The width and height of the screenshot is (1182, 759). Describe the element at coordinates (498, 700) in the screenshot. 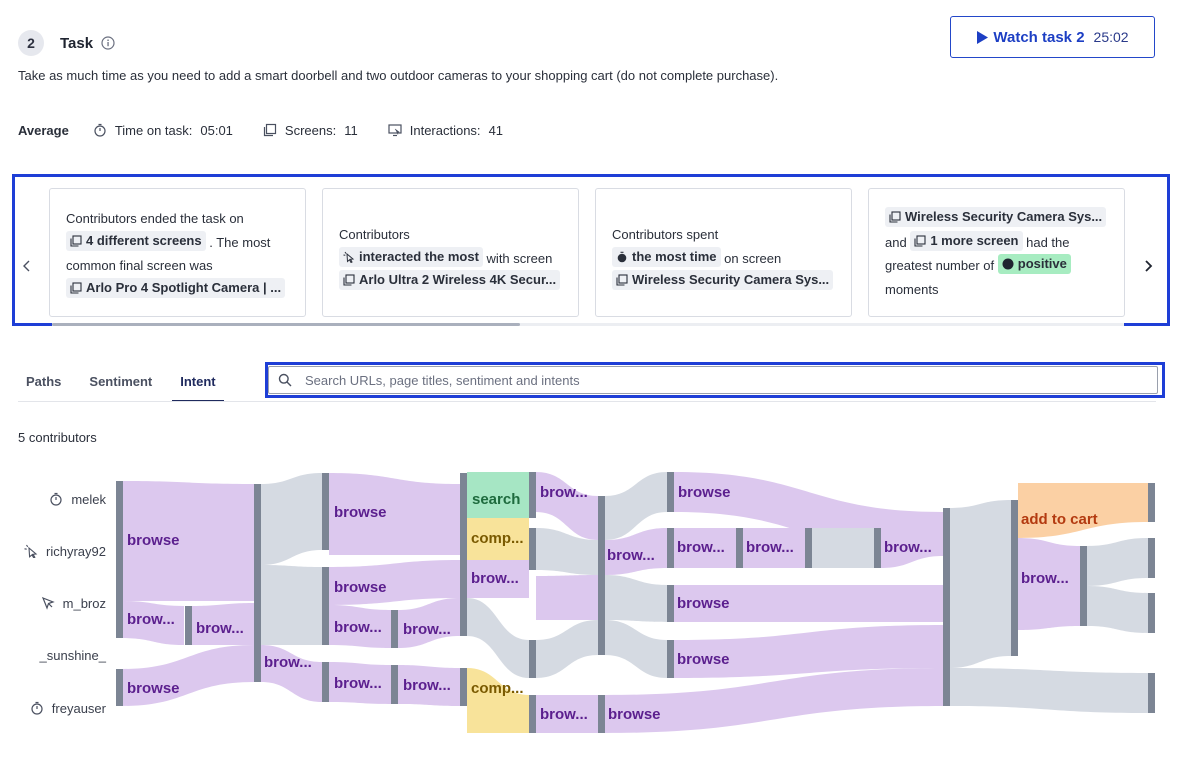

I see `flow-link-comp` at that location.